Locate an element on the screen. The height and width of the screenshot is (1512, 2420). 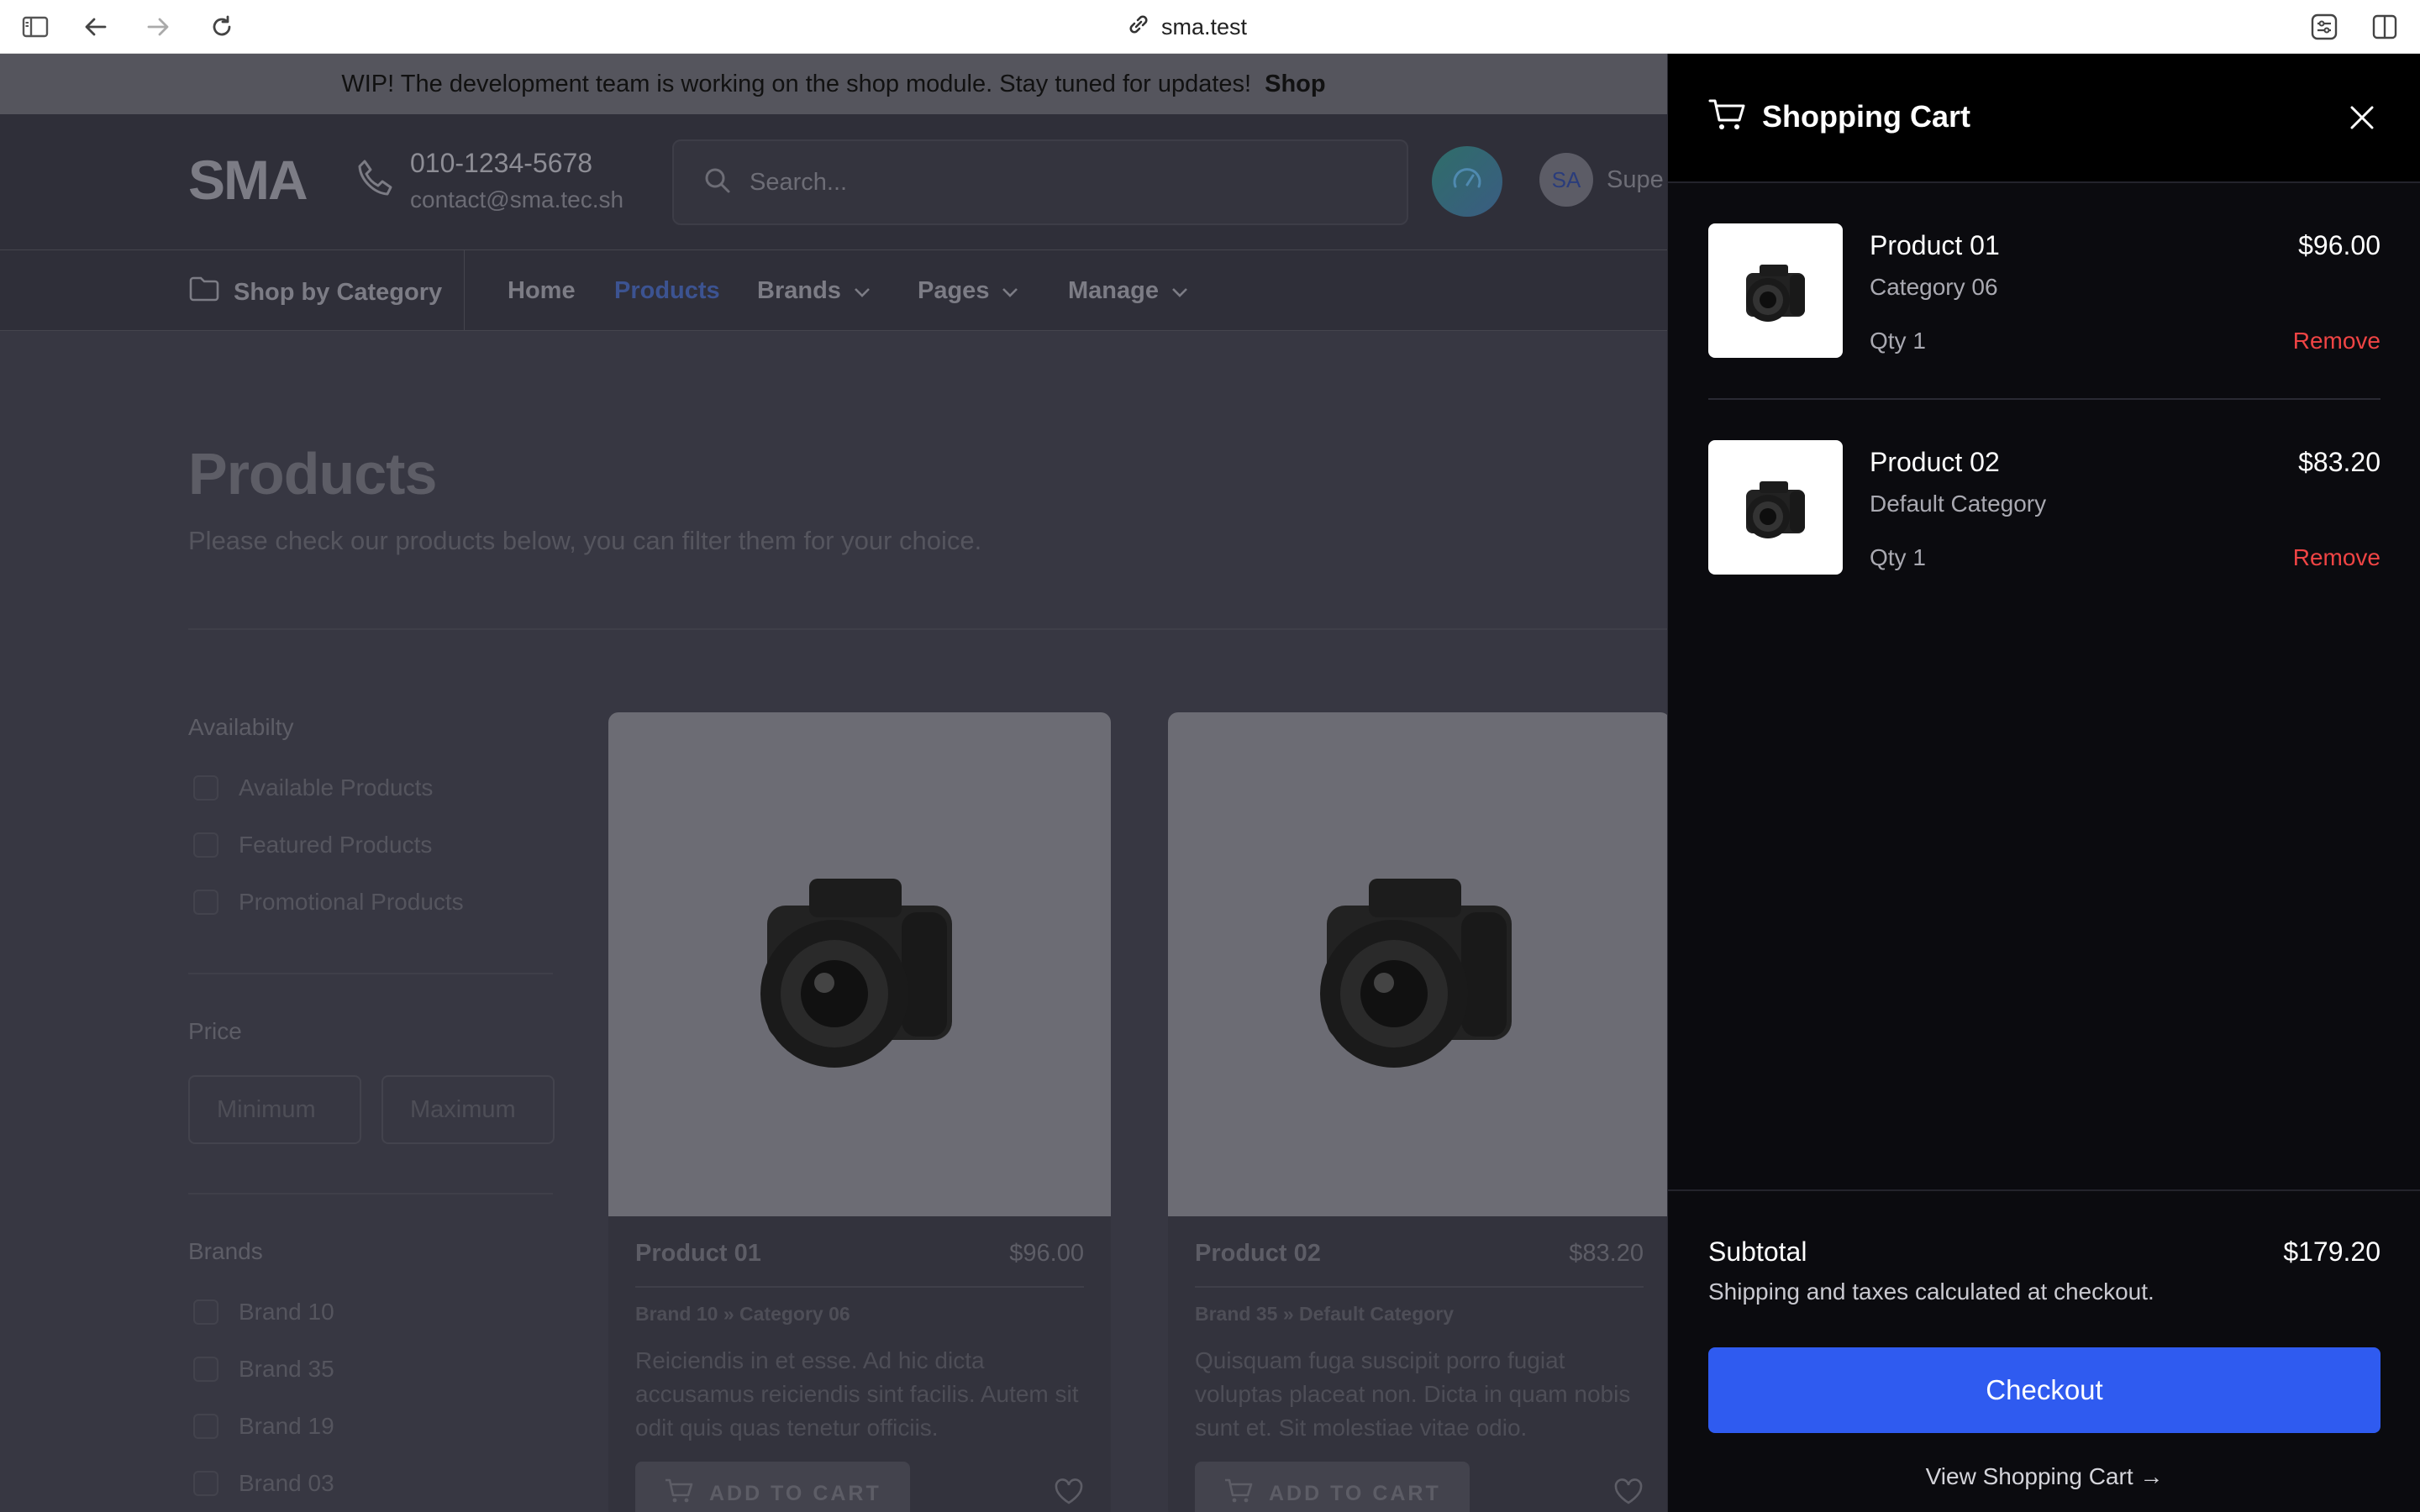
product-price: $96.00 is located at coordinates (1046, 1253).